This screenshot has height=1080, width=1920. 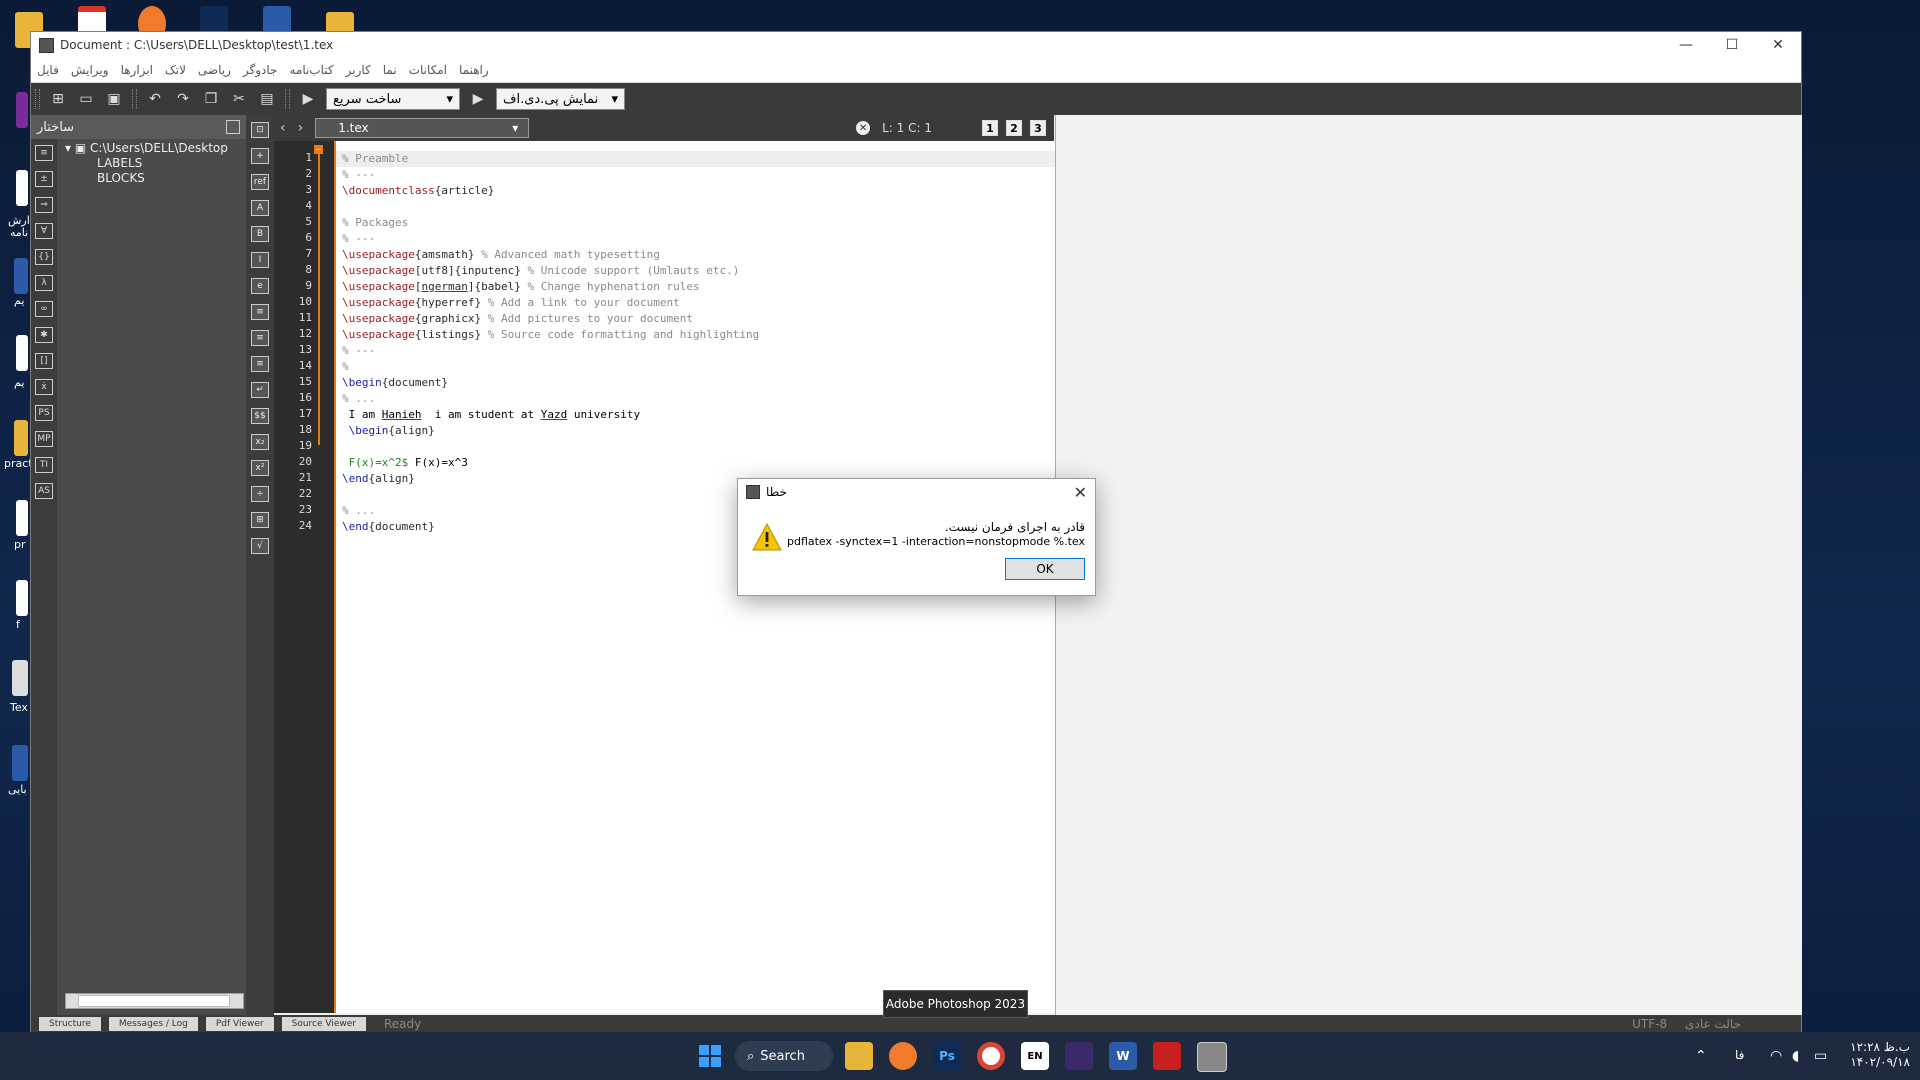 What do you see at coordinates (784, 1056) in the screenshot?
I see `taskbar-search: ⌕ Search` at bounding box center [784, 1056].